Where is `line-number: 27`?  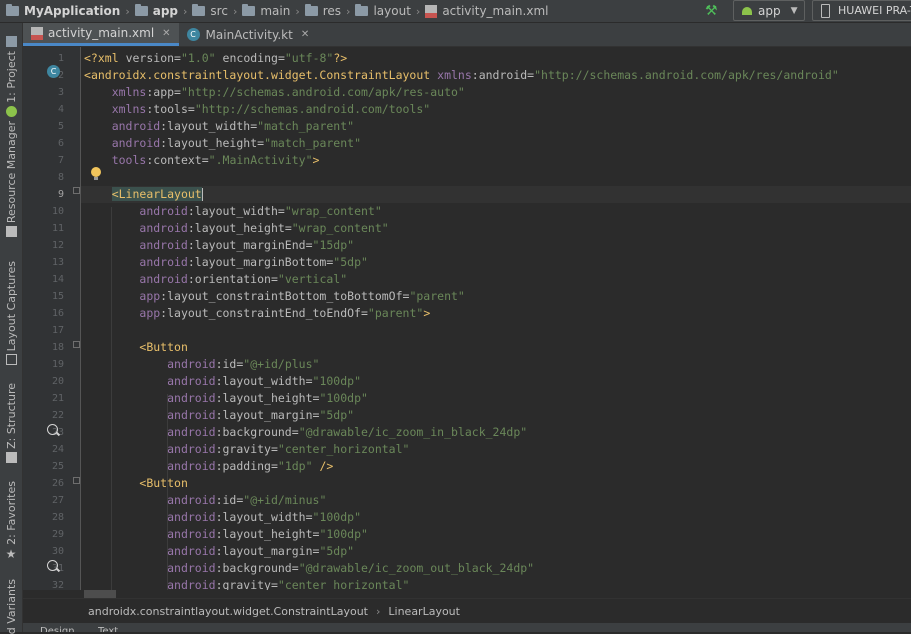 line-number: 27 is located at coordinates (57, 500).